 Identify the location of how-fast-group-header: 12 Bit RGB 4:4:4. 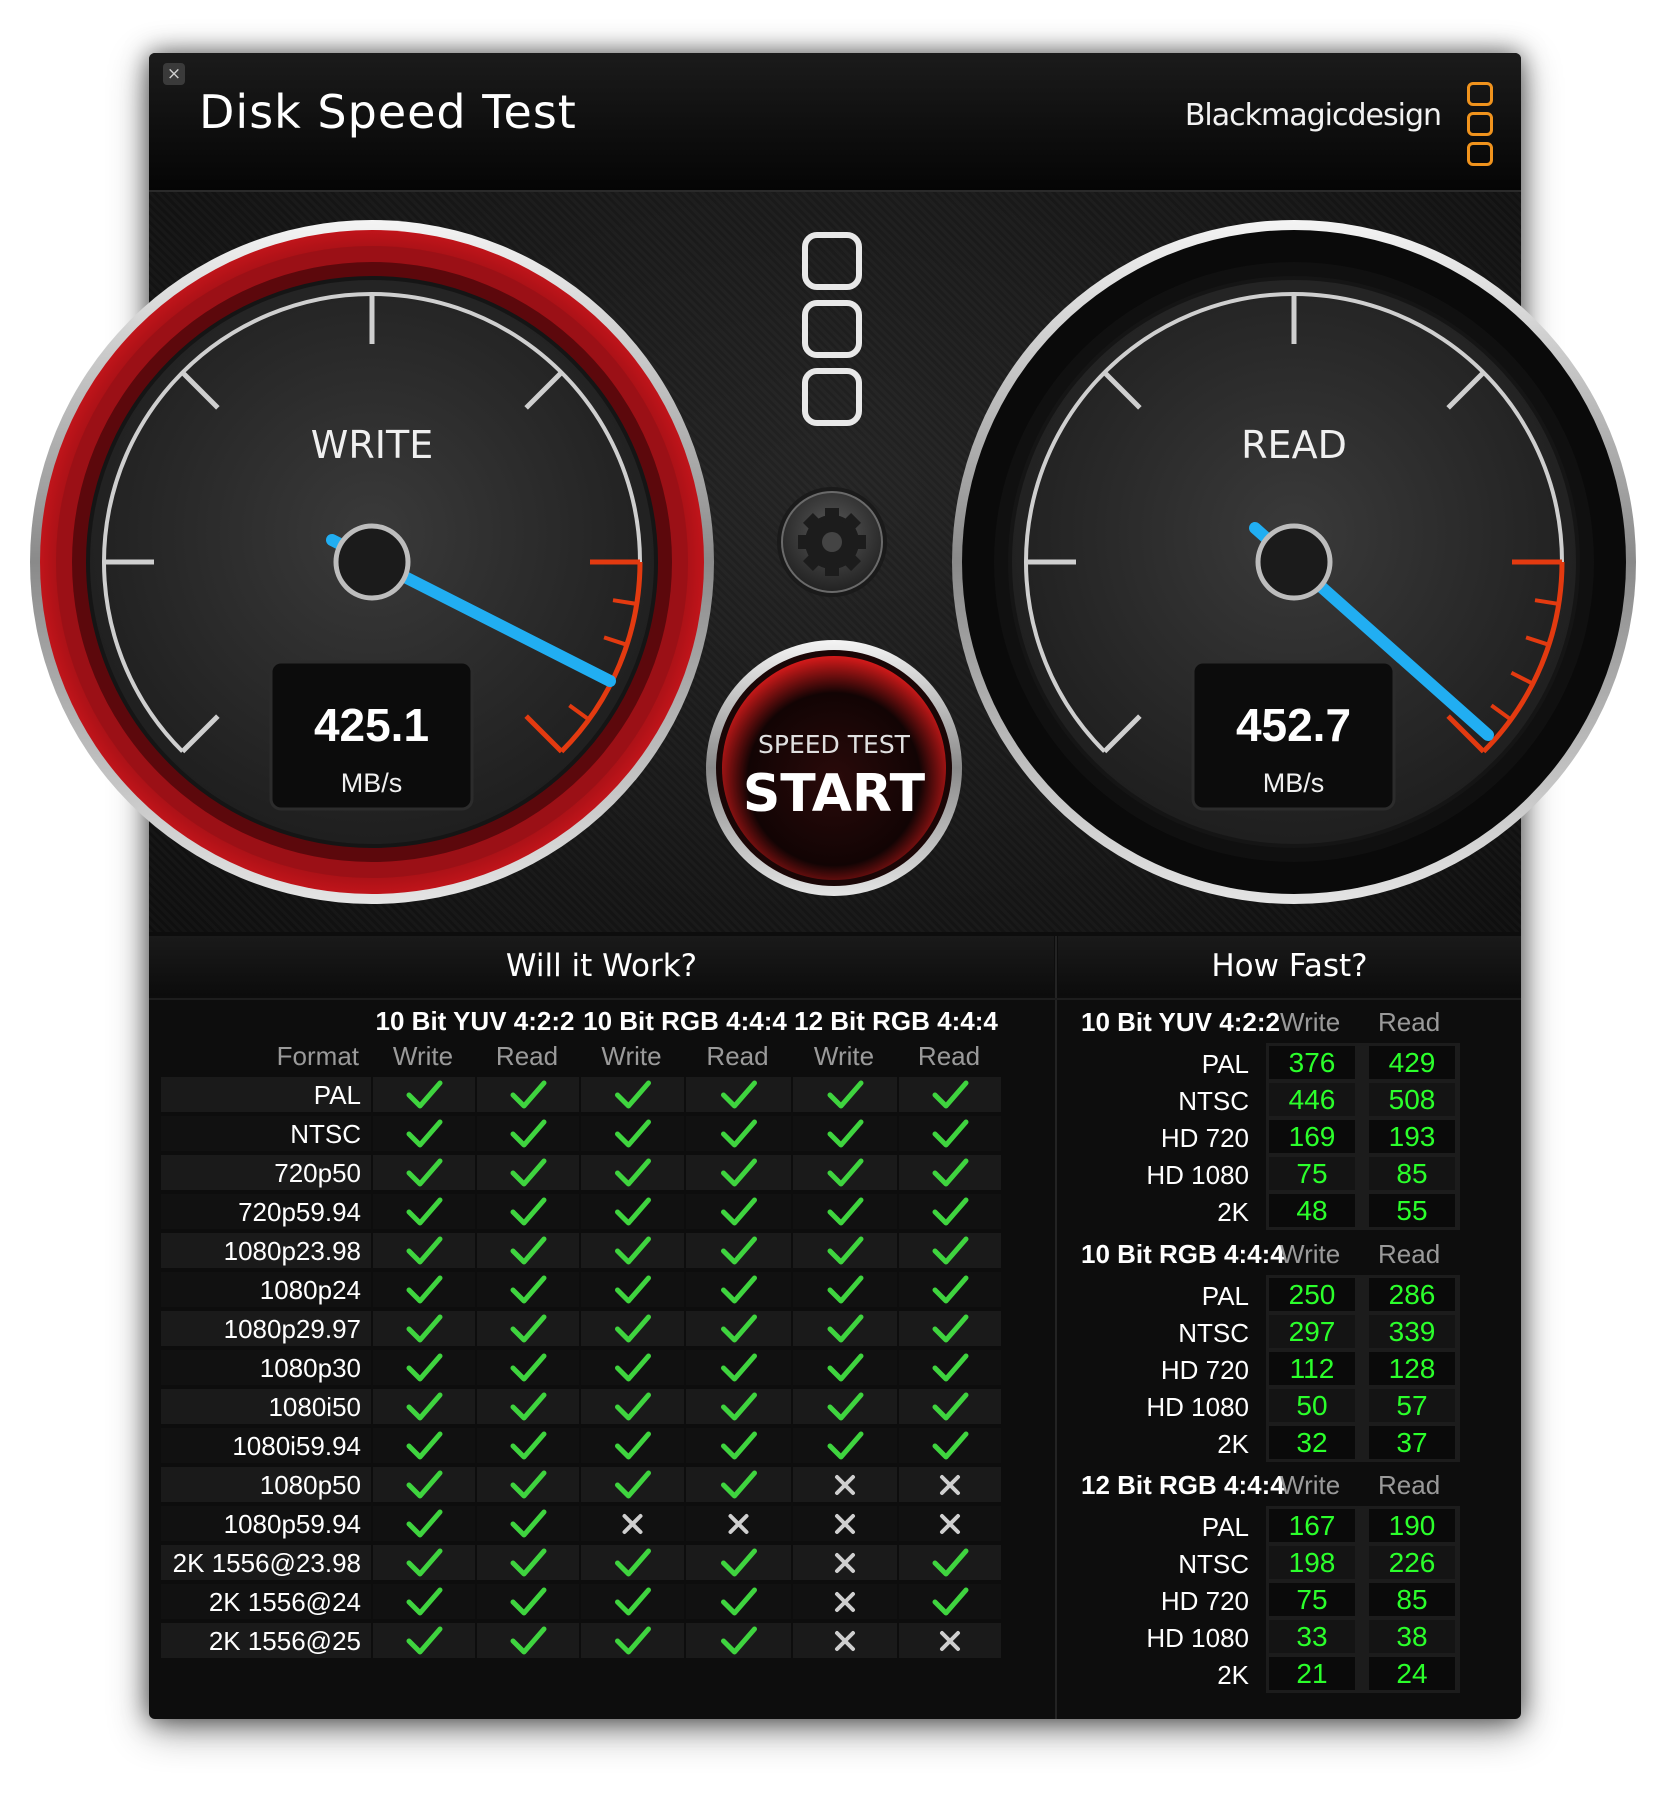
(1183, 1485).